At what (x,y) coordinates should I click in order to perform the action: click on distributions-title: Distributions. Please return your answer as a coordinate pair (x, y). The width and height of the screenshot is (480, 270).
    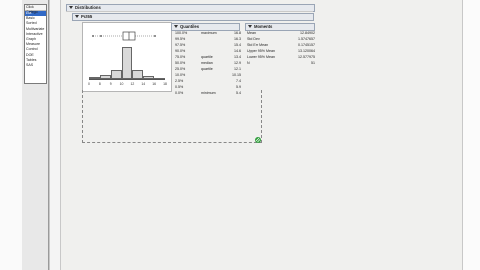
    Looking at the image, I should click on (88, 7).